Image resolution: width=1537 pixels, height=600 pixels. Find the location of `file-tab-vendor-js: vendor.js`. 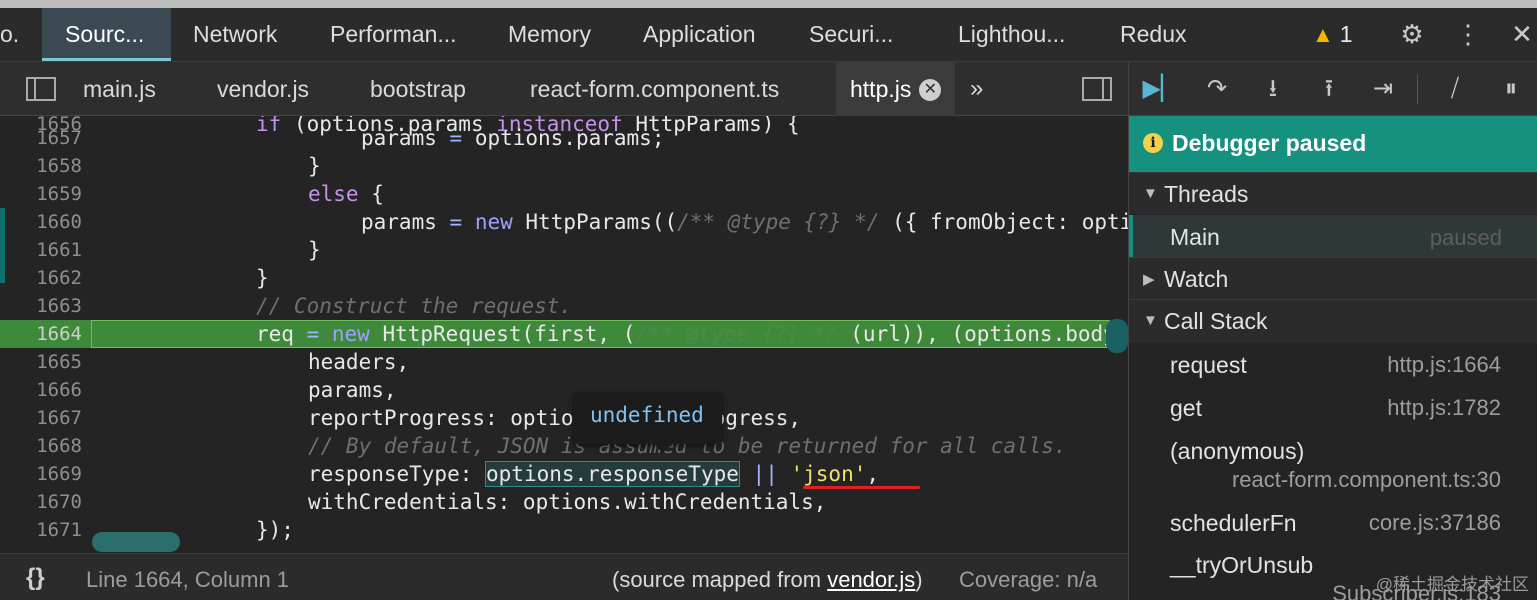

file-tab-vendor-js: vendor.js is located at coordinates (263, 89).